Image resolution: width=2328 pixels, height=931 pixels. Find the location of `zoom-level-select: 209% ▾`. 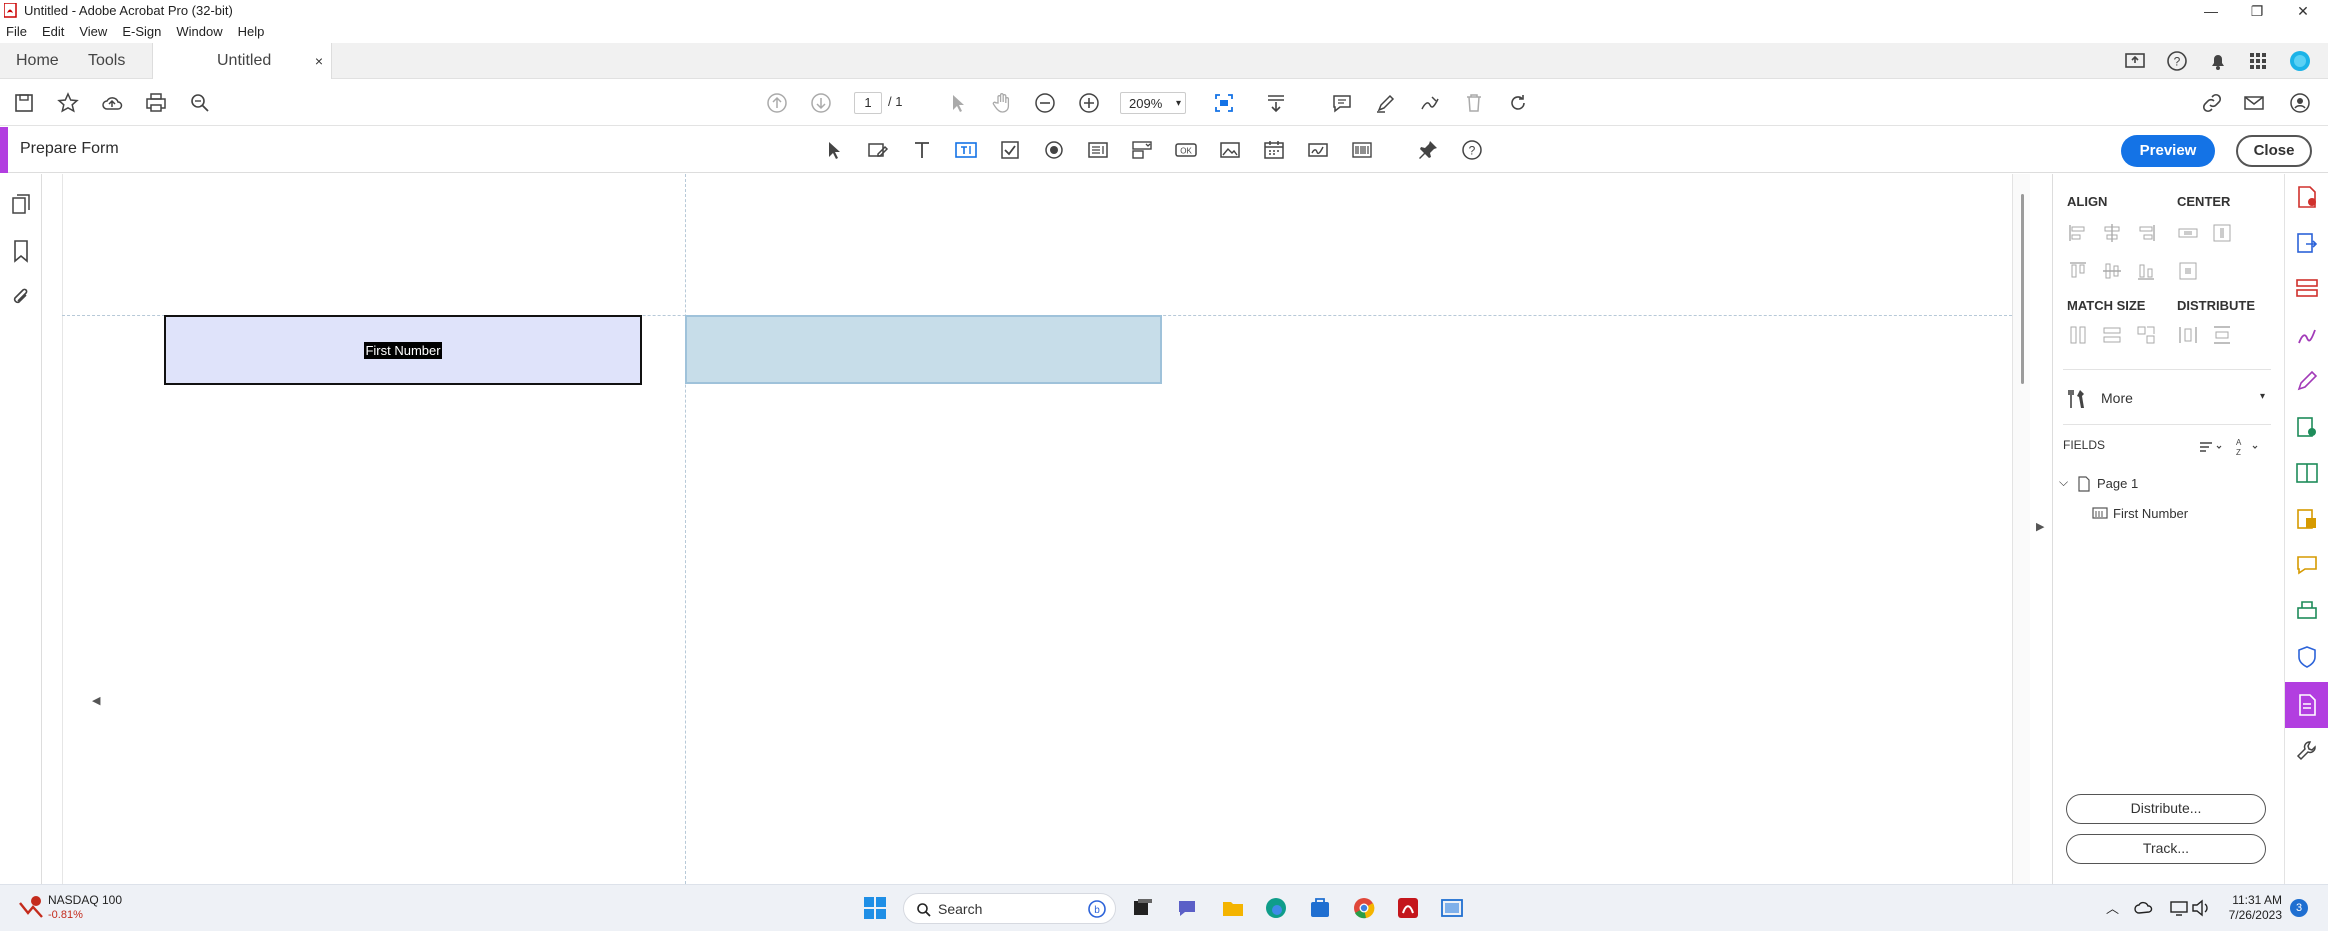

zoom-level-select: 209% ▾ is located at coordinates (1153, 103).